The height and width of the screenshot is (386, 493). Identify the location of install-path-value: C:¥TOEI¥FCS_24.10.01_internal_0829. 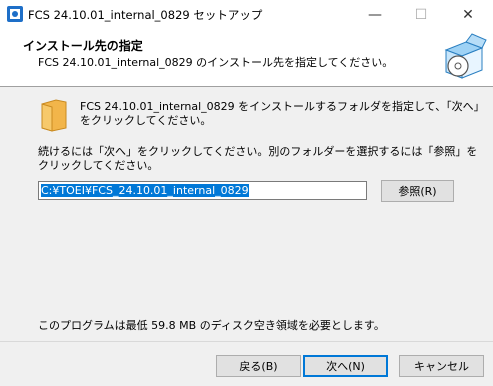
(145, 190).